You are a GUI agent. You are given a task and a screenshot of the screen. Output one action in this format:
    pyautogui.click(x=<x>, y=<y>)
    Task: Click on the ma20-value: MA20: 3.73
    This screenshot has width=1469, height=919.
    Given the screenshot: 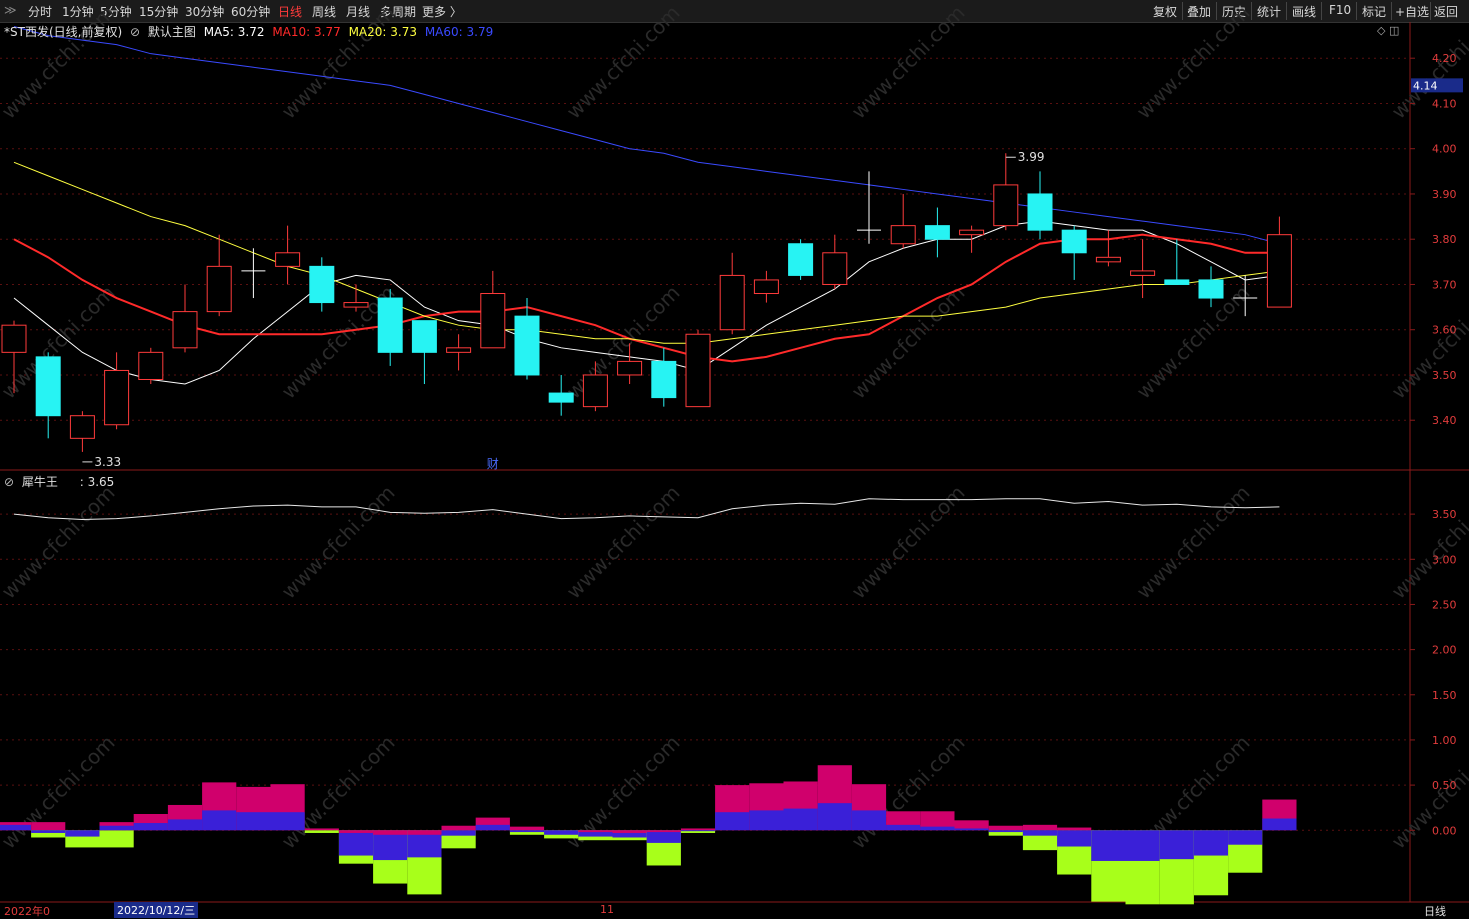 What is the action you would take?
    pyautogui.click(x=382, y=32)
    